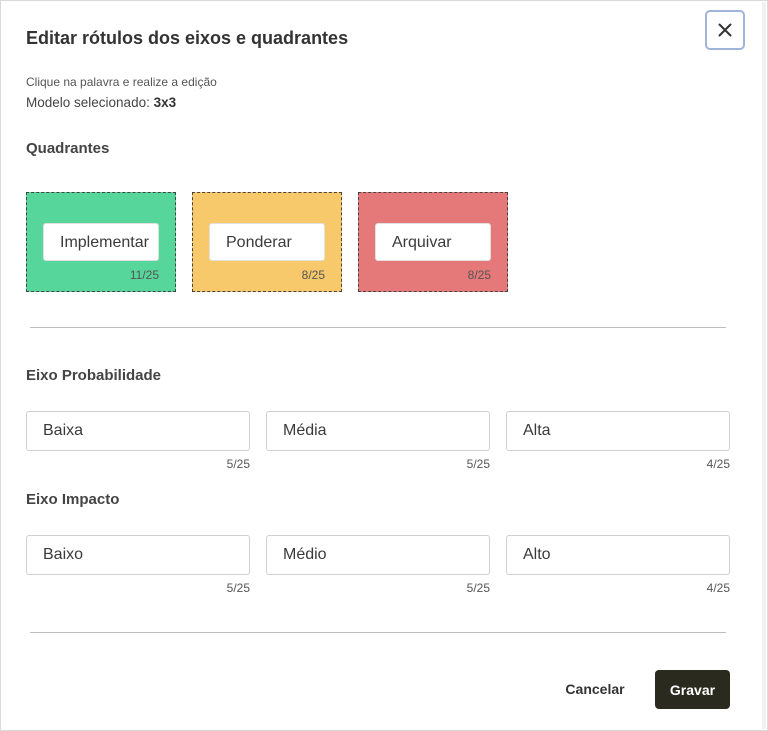  I want to click on save-button: Gravar, so click(692, 689).